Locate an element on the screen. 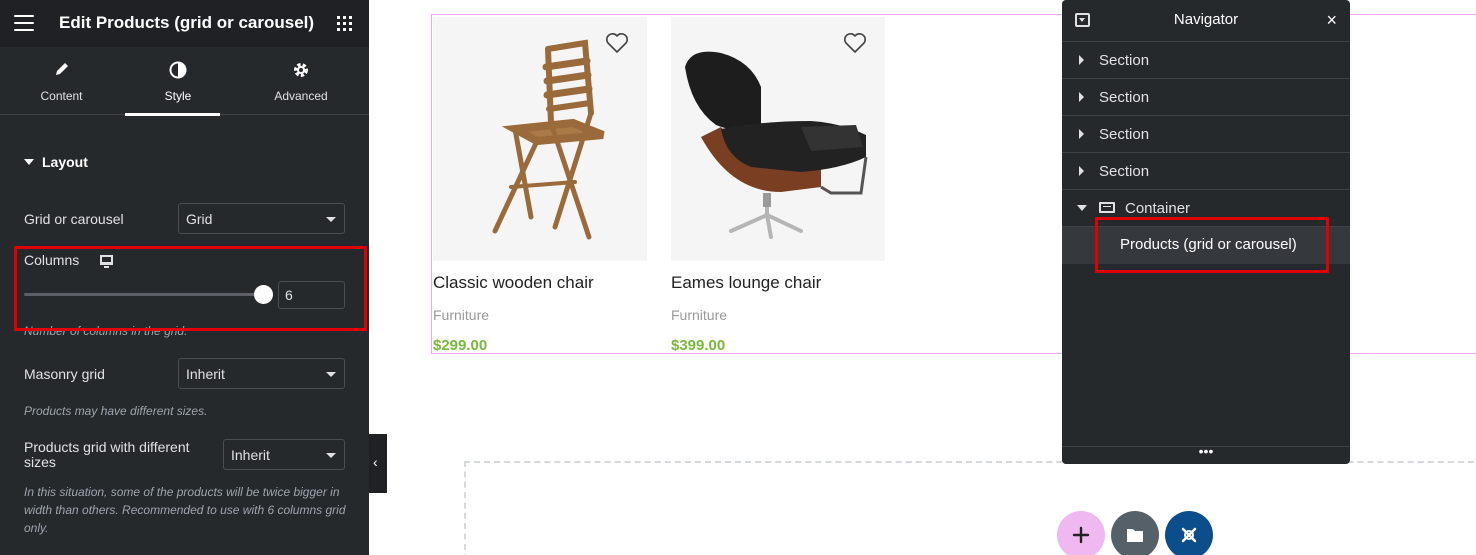  add-section-button is located at coordinates (1081, 533).